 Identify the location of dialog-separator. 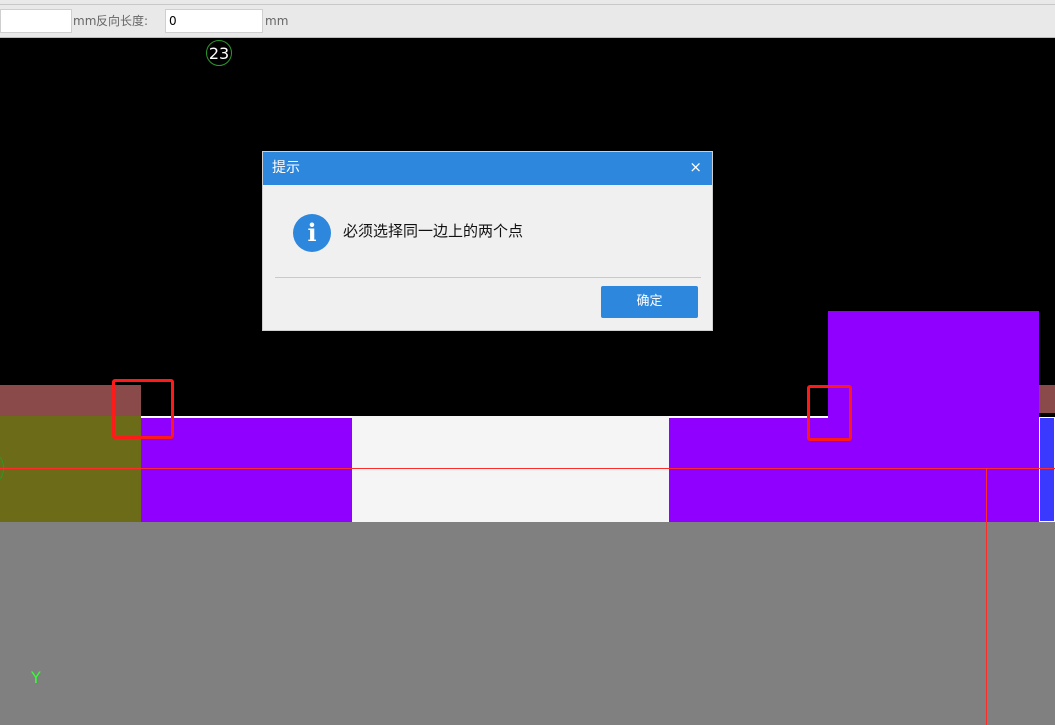
(488, 277).